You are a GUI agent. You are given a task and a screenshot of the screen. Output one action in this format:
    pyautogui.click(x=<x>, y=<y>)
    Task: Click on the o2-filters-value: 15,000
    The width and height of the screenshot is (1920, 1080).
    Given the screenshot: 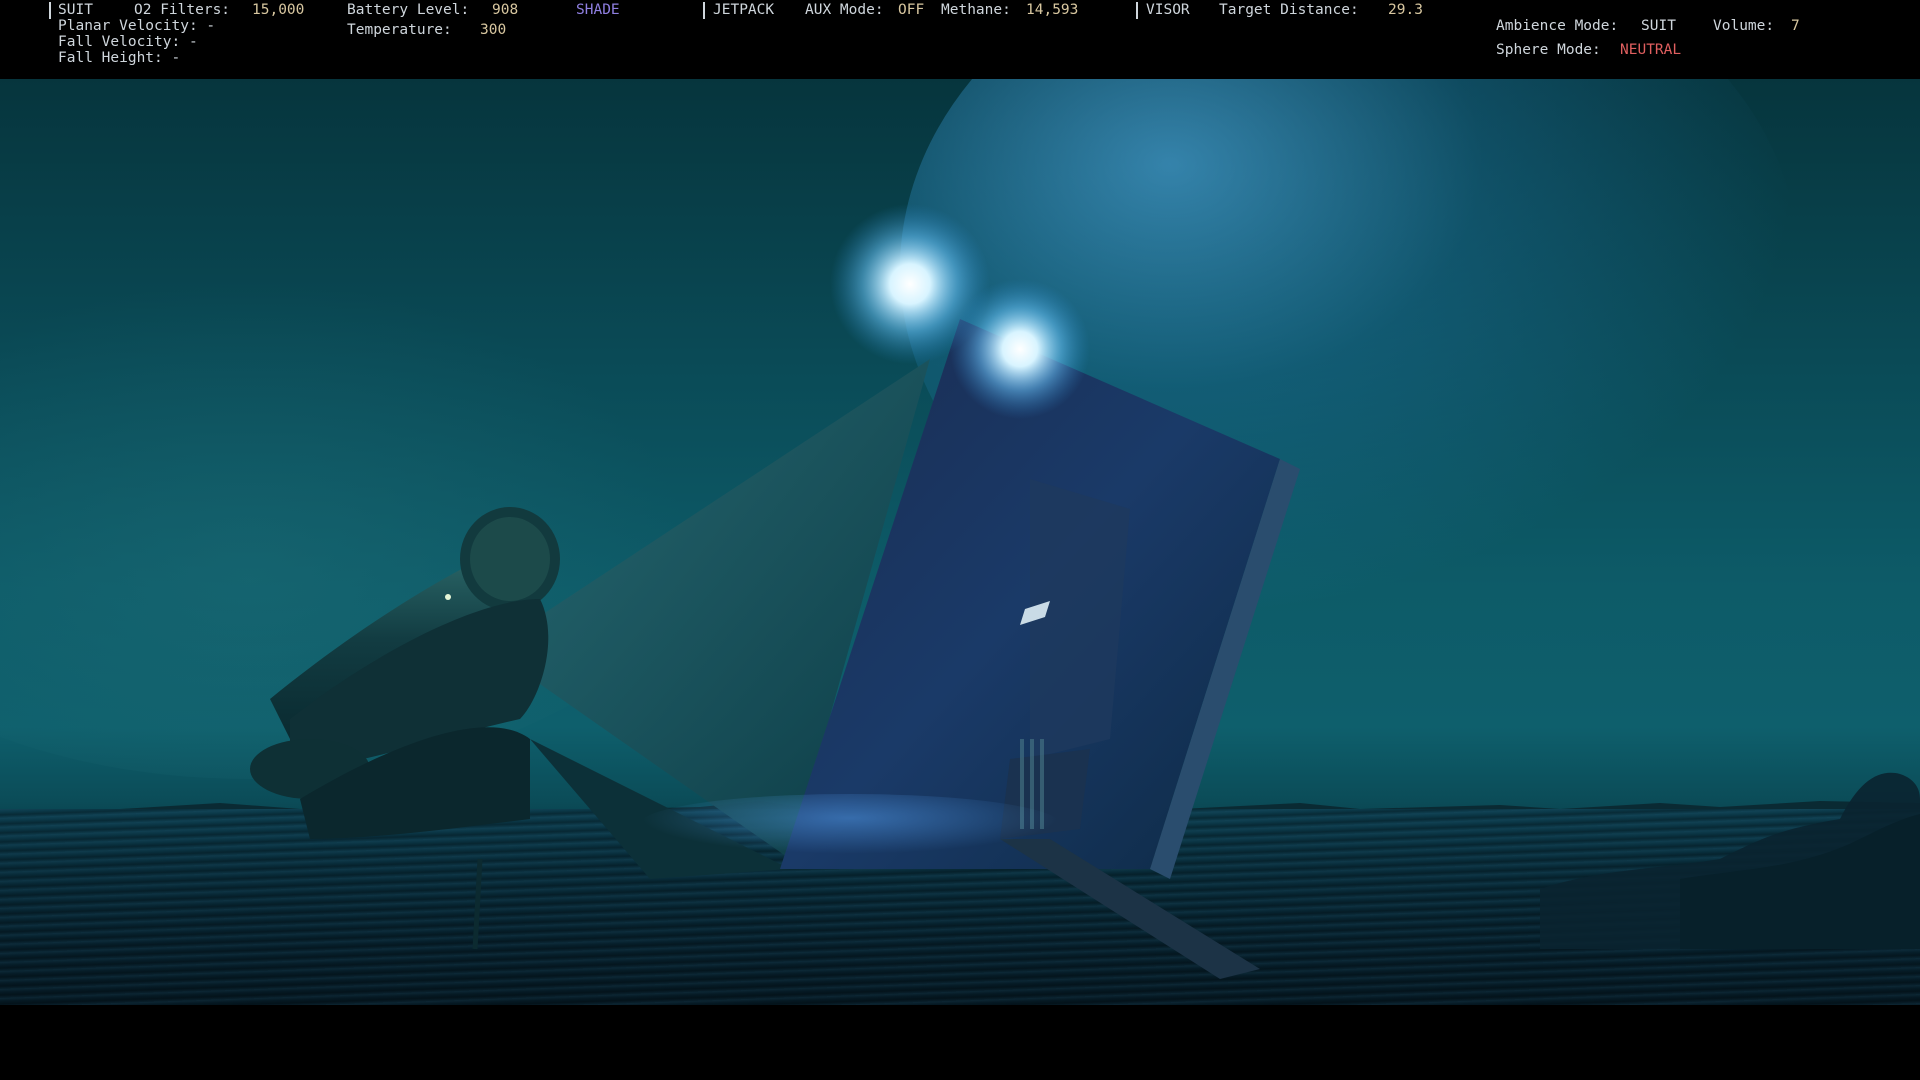 What is the action you would take?
    pyautogui.click(x=278, y=10)
    